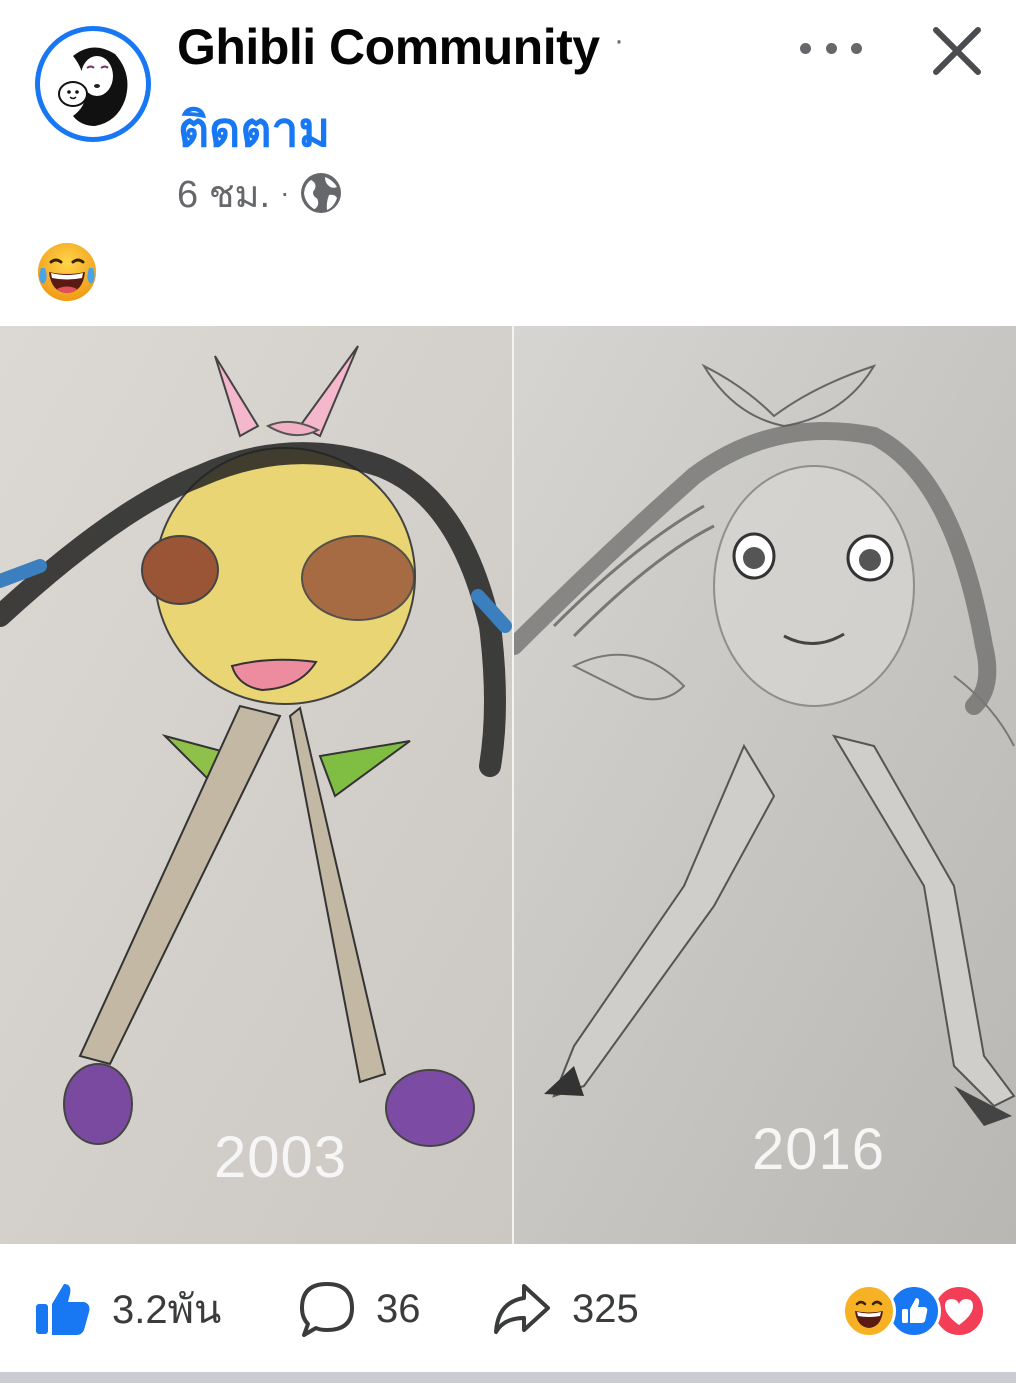 This screenshot has width=1016, height=1383. What do you see at coordinates (254, 130) in the screenshot?
I see `follow-button: ติดตาม` at bounding box center [254, 130].